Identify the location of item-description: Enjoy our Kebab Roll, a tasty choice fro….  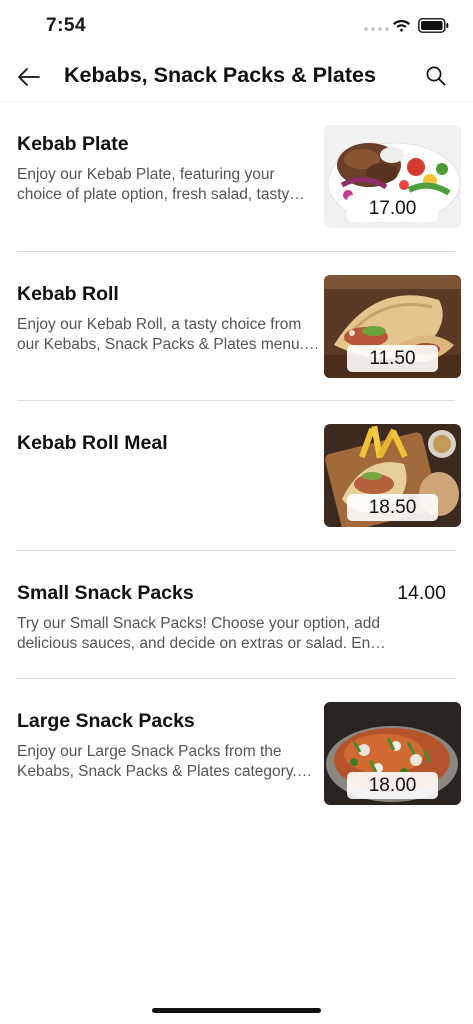
(167, 334).